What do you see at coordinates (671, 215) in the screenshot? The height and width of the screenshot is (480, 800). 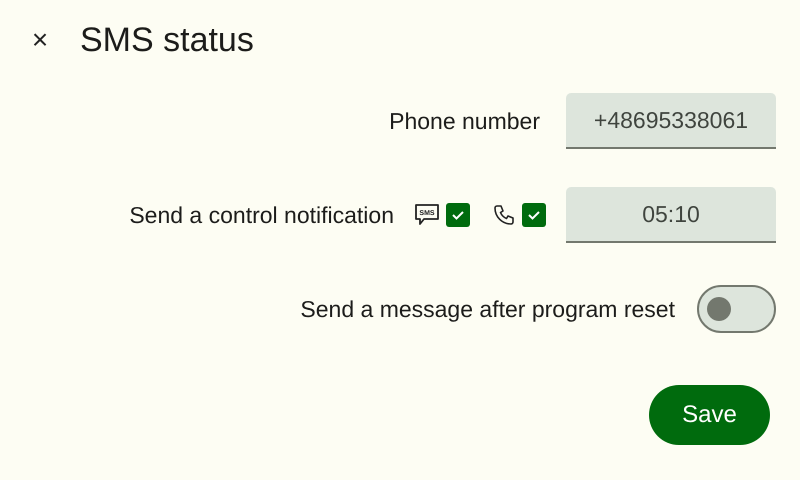 I see `time-field: 05:10` at bounding box center [671, 215].